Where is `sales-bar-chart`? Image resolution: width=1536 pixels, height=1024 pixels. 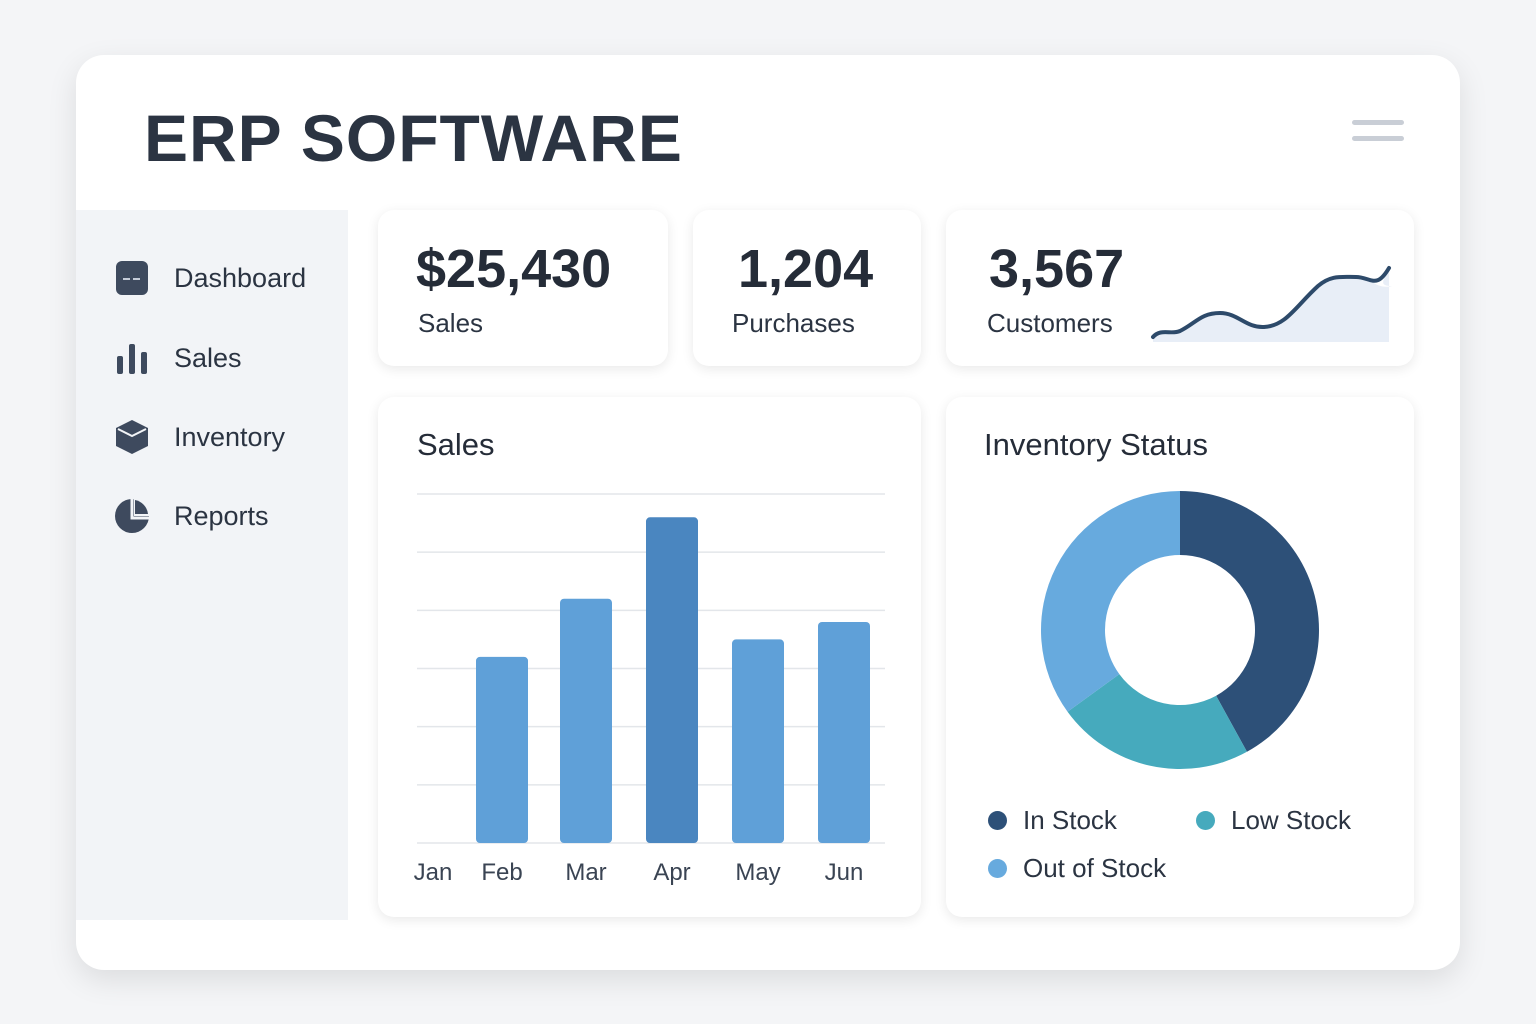 sales-bar-chart is located at coordinates (651, 668).